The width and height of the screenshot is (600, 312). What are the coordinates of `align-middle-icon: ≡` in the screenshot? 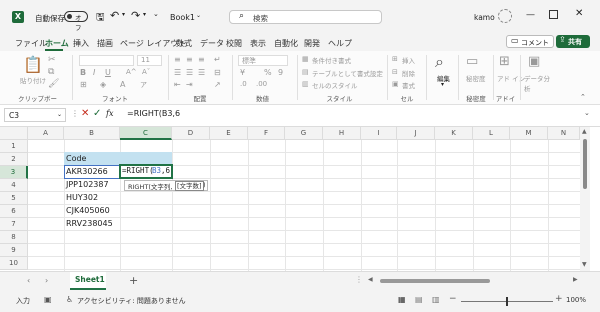 It's located at (189, 59).